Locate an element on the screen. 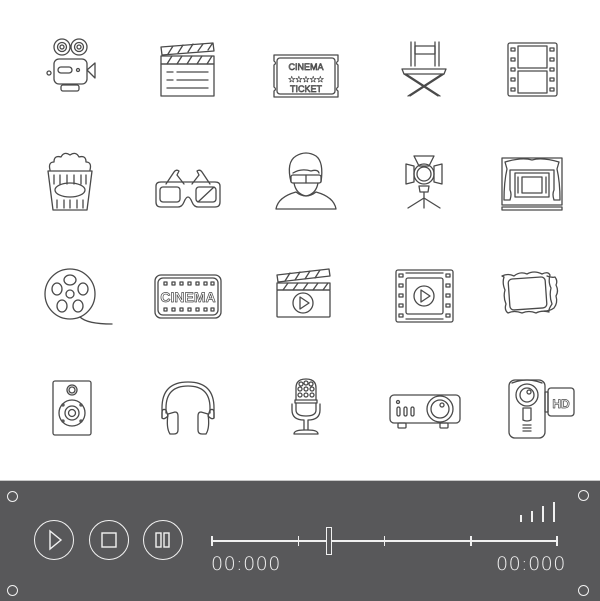  3d-glasses-icon is located at coordinates (188, 182).